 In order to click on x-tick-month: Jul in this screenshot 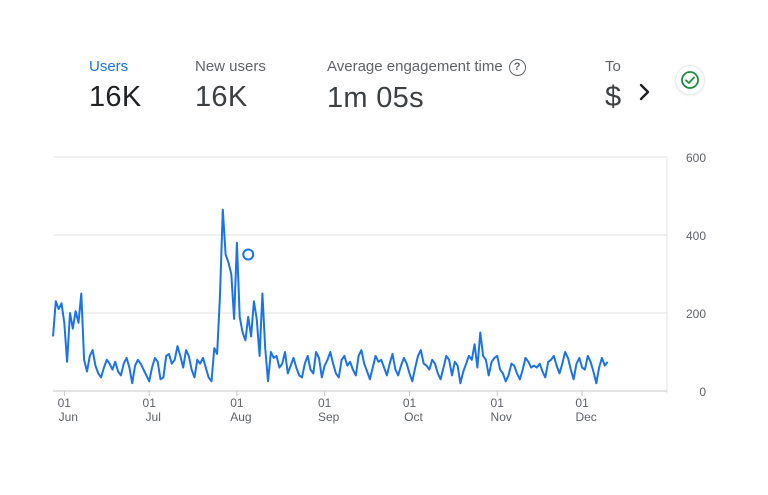, I will do `click(153, 417)`.